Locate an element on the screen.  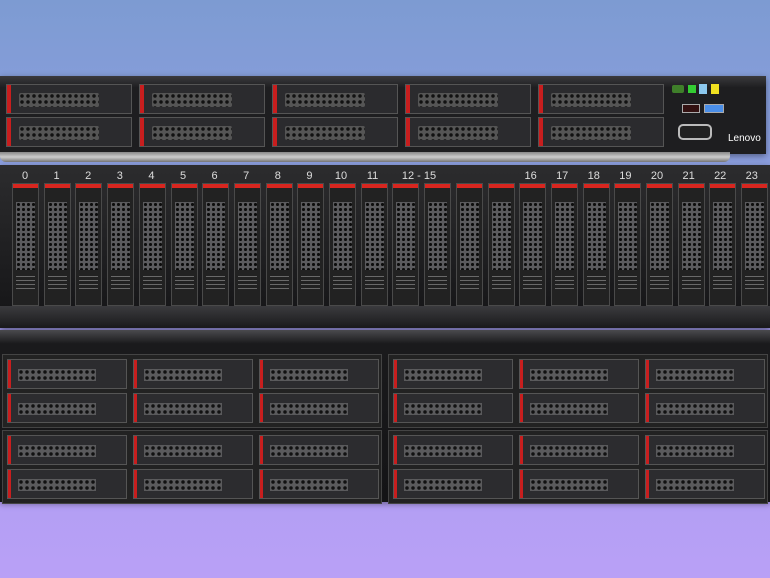
bay-number-label: 7 is located at coordinates (246, 176).